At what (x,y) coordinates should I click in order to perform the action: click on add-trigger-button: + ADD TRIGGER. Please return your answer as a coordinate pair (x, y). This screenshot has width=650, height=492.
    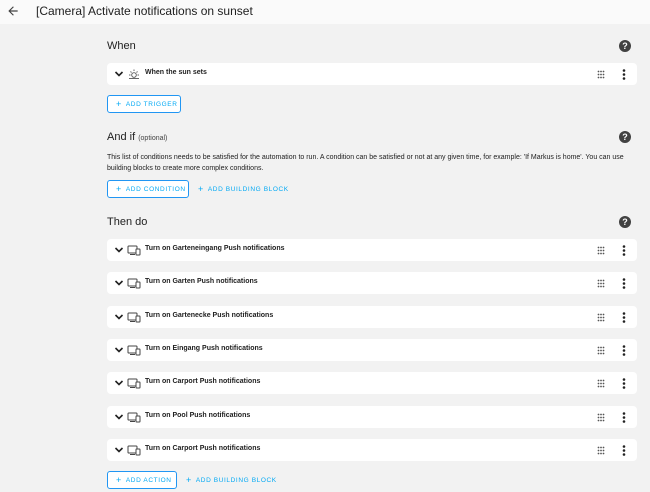
    Looking at the image, I should click on (144, 104).